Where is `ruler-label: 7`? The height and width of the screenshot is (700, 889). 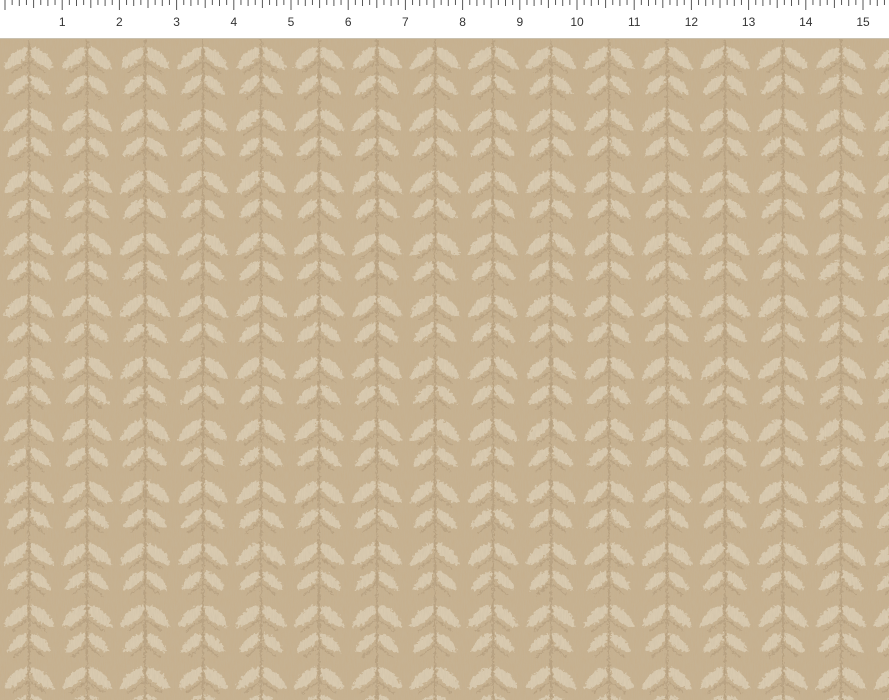
ruler-label: 7 is located at coordinates (405, 22).